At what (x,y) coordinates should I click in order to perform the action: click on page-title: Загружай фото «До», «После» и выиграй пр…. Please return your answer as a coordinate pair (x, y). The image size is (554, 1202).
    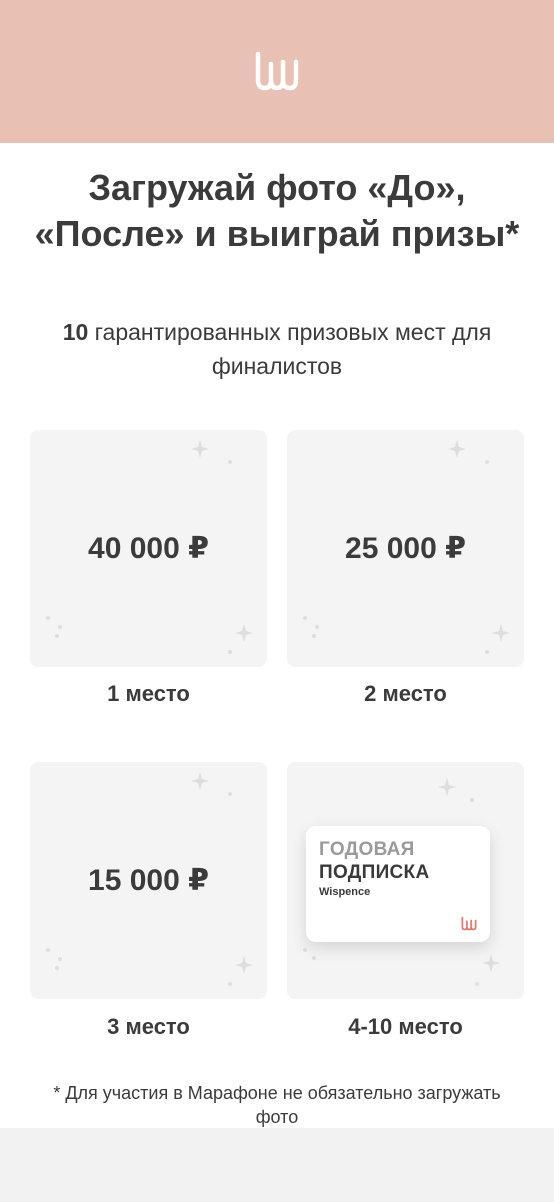
    Looking at the image, I should click on (277, 210).